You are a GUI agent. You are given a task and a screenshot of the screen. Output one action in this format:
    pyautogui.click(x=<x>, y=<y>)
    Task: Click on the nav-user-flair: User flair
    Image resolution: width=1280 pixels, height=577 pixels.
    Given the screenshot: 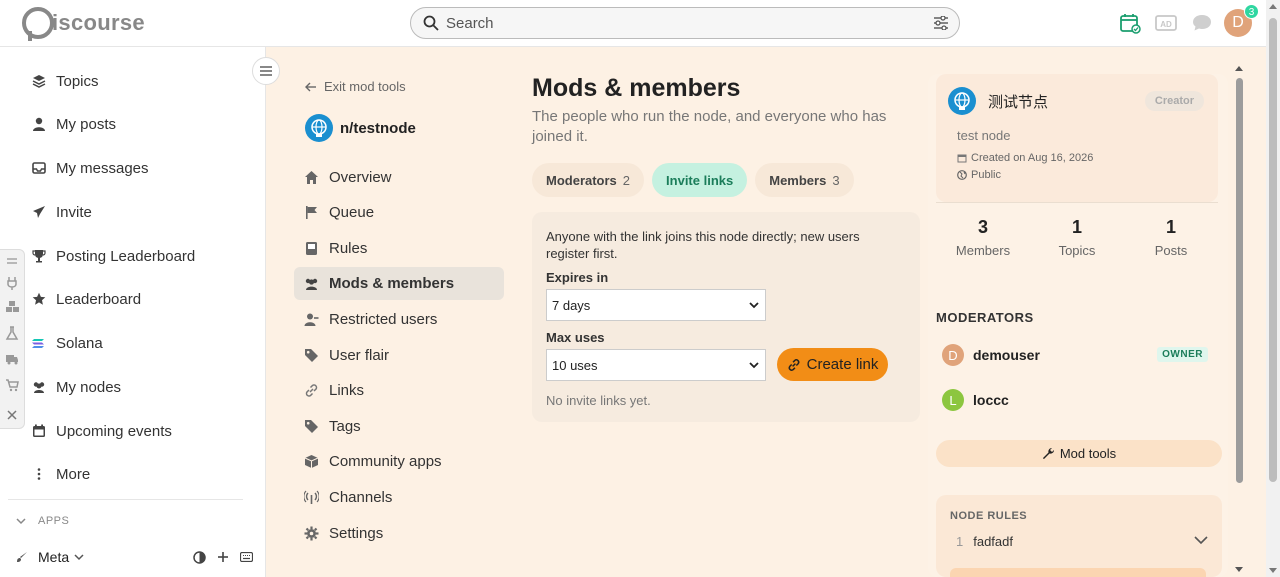 What is the action you would take?
    pyautogui.click(x=399, y=355)
    